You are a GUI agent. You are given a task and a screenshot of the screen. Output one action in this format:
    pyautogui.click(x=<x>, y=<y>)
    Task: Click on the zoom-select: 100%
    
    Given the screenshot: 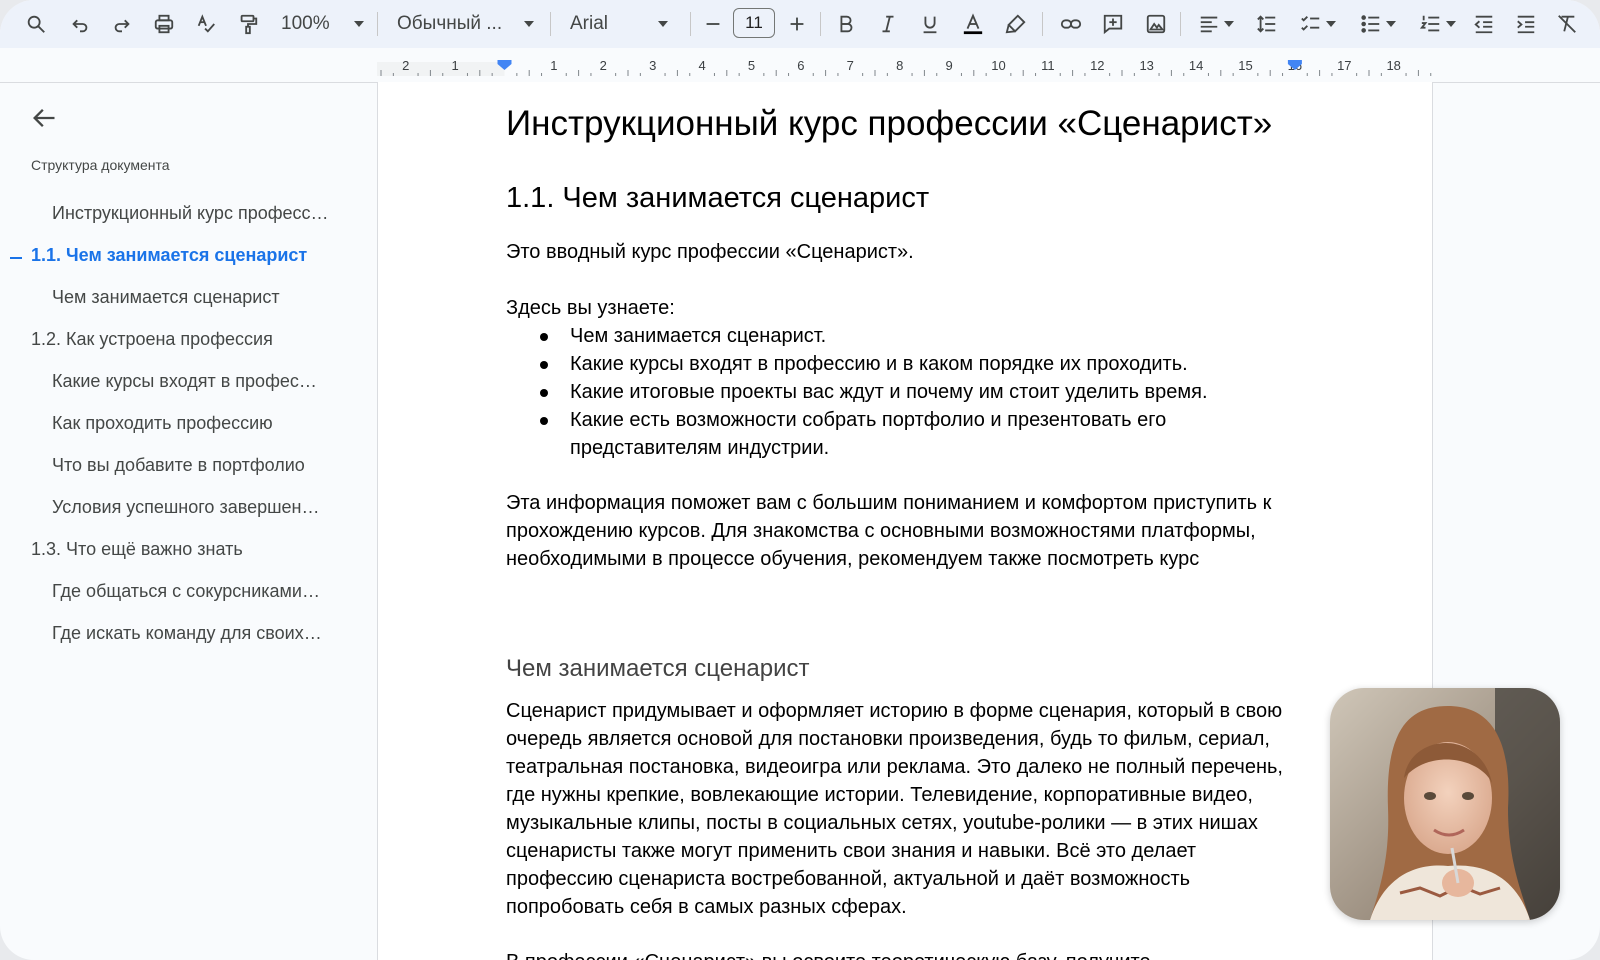 What is the action you would take?
    pyautogui.click(x=326, y=24)
    